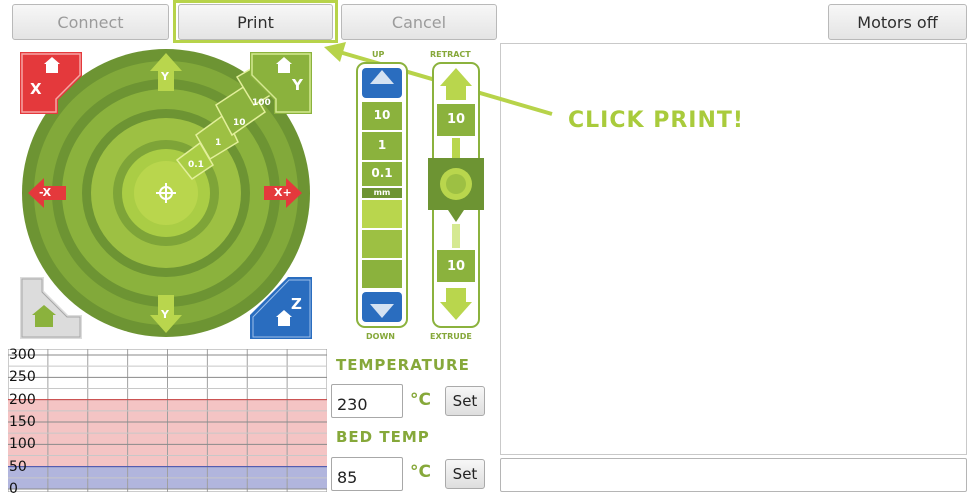  Describe the element at coordinates (22, 399) in the screenshot. I see `graph-y-tick-label: 200` at that location.